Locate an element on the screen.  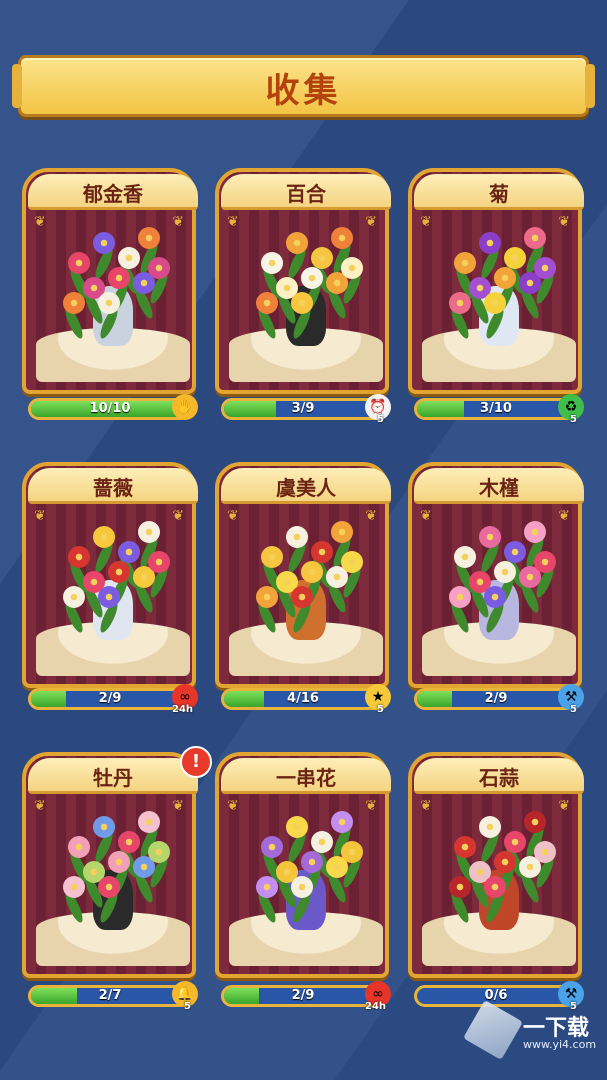
progress-text: 0/6 is located at coordinates (496, 995).